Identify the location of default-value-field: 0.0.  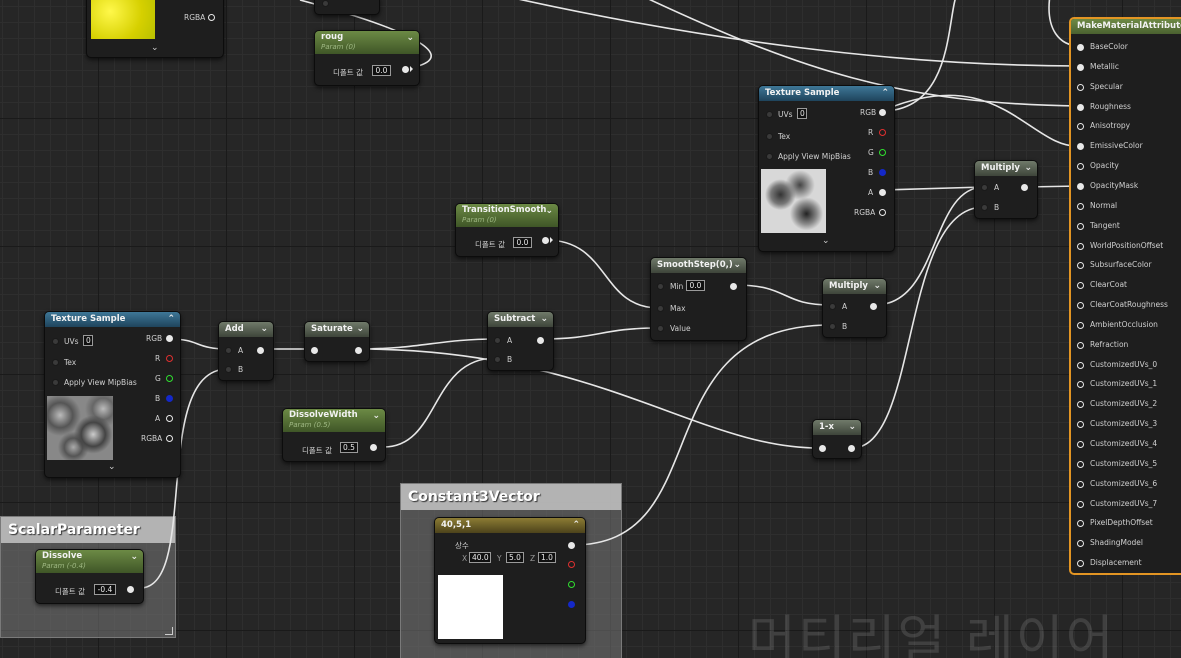
(522, 242).